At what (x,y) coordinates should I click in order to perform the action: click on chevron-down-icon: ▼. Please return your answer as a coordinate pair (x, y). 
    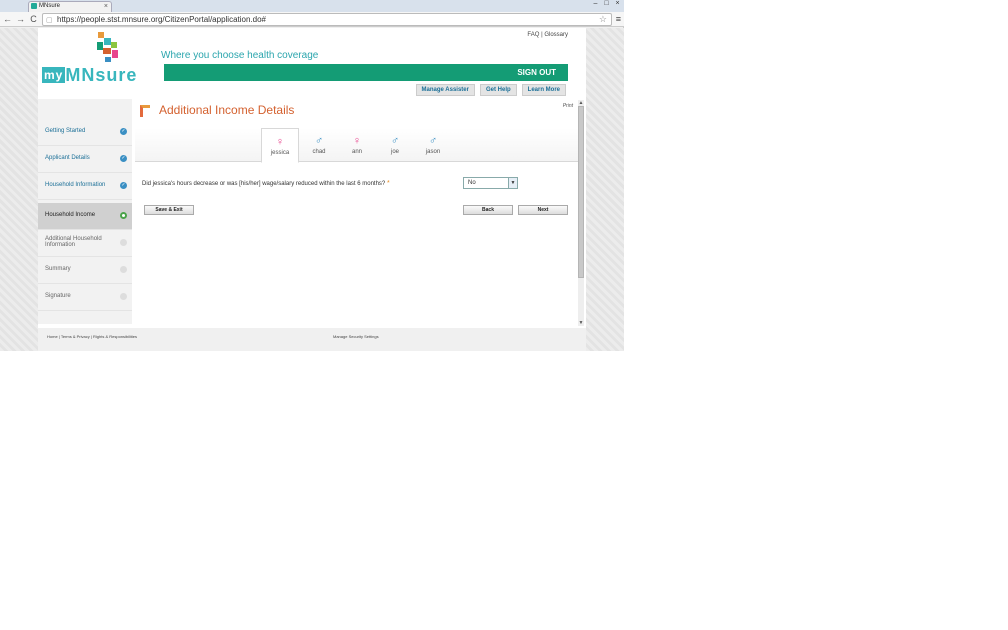
    Looking at the image, I should click on (512, 183).